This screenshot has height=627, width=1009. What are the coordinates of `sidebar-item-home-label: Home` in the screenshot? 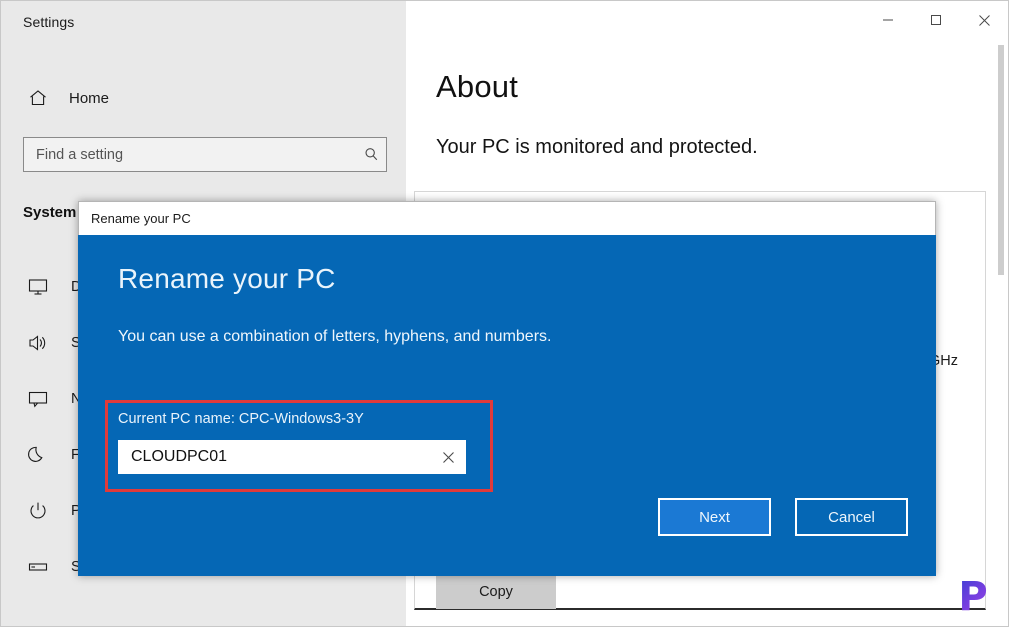 It's located at (89, 98).